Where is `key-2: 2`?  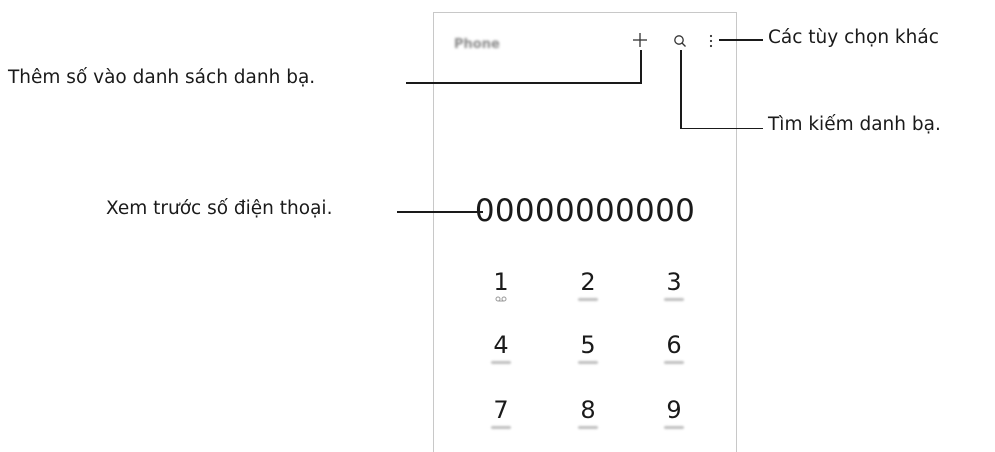
key-2: 2 is located at coordinates (588, 284).